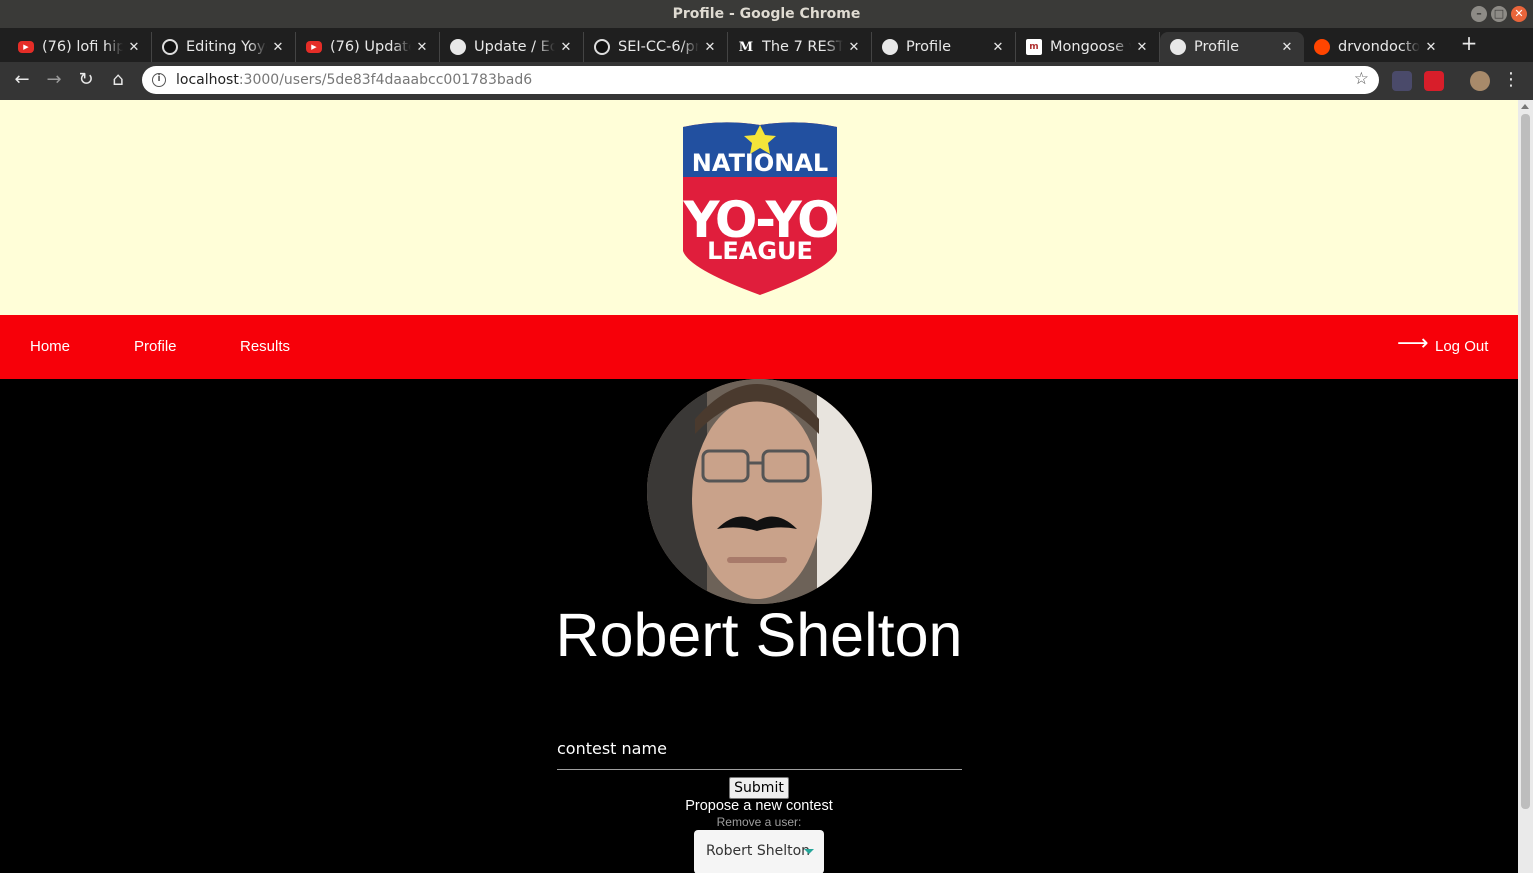 The height and width of the screenshot is (873, 1533). I want to click on nav-home-link: Home, so click(50, 347).